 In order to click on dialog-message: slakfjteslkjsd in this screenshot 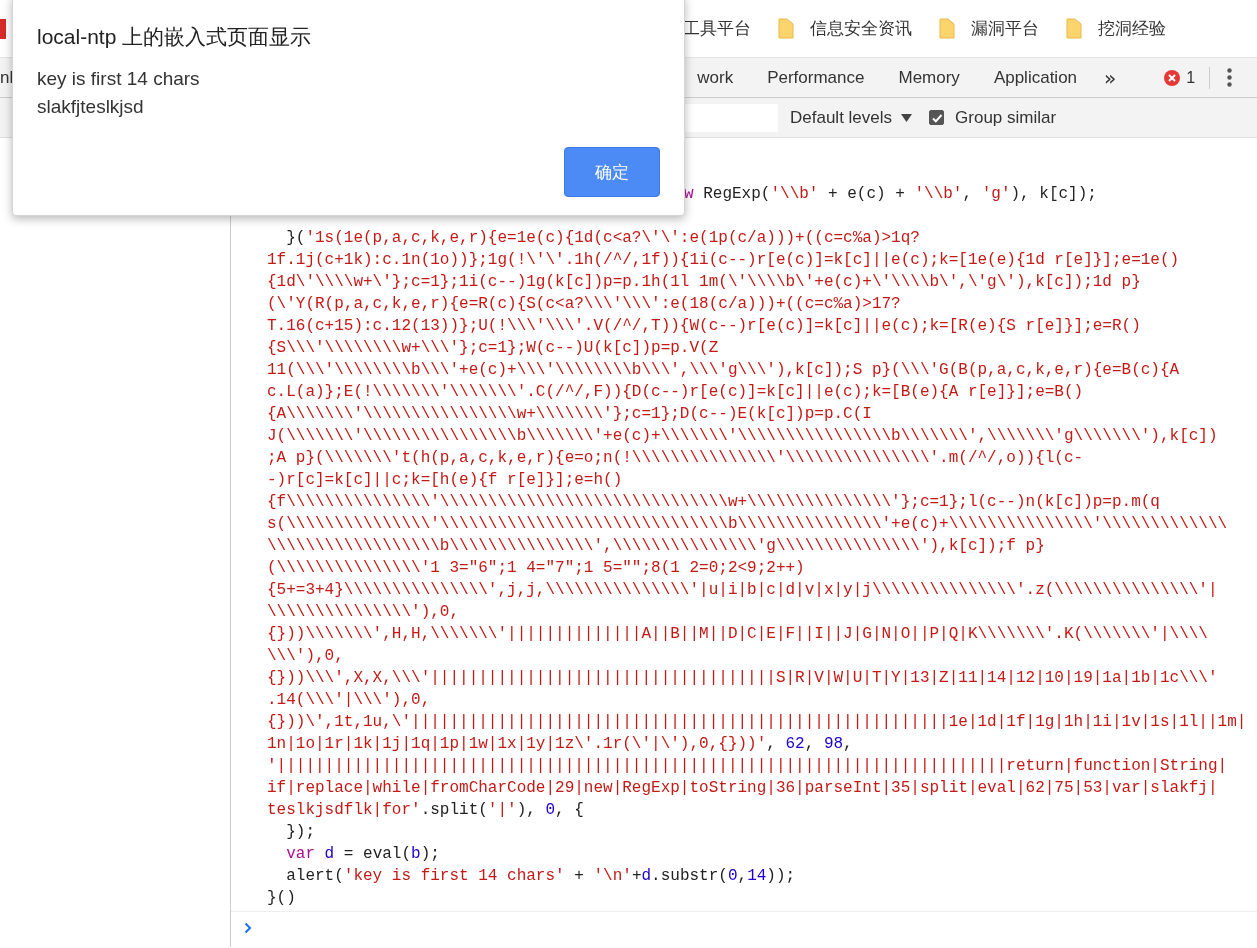, I will do `click(91, 107)`.